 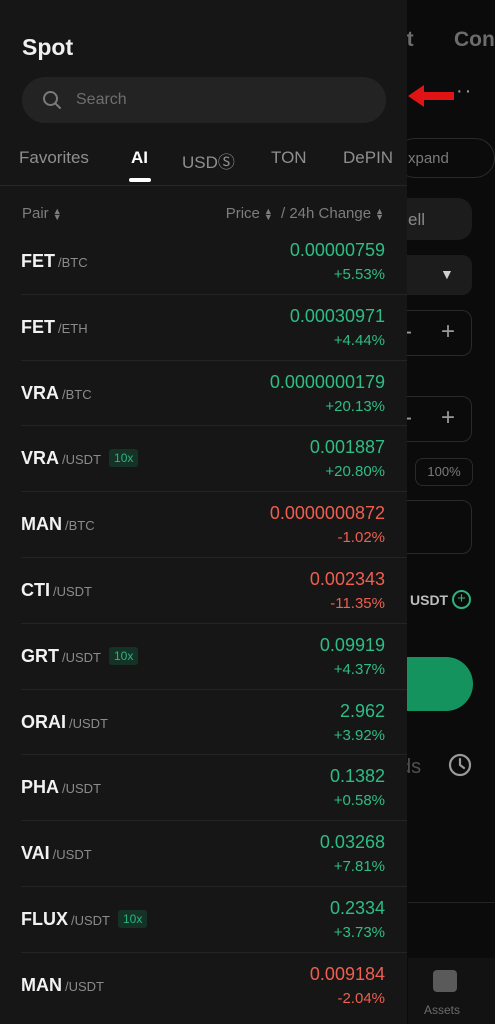 What do you see at coordinates (347, 578) in the screenshot?
I see `pair-price: 0.002343` at bounding box center [347, 578].